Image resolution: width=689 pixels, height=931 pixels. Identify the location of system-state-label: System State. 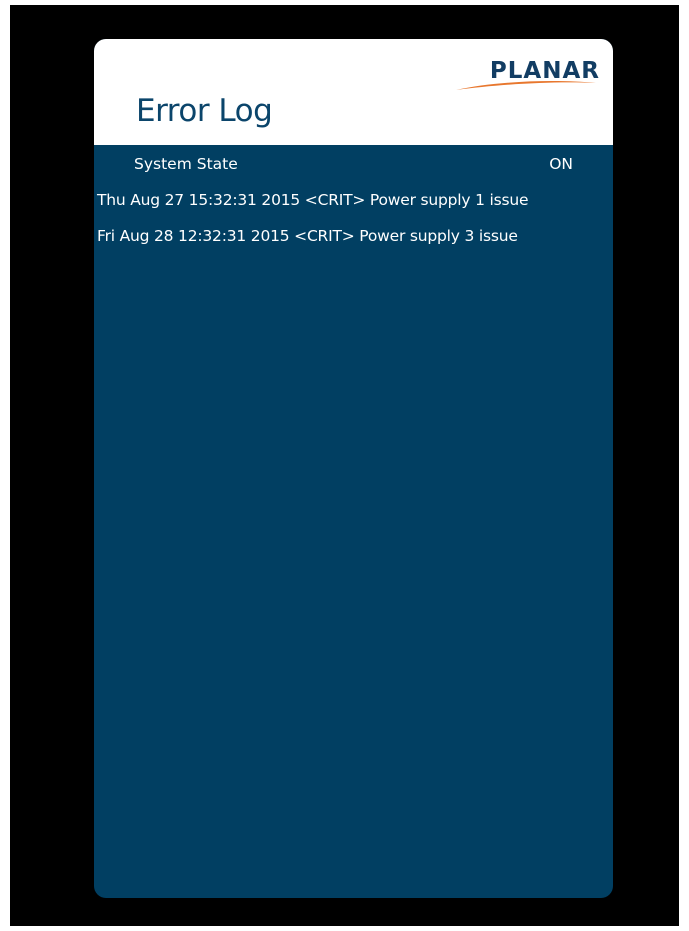
(186, 164).